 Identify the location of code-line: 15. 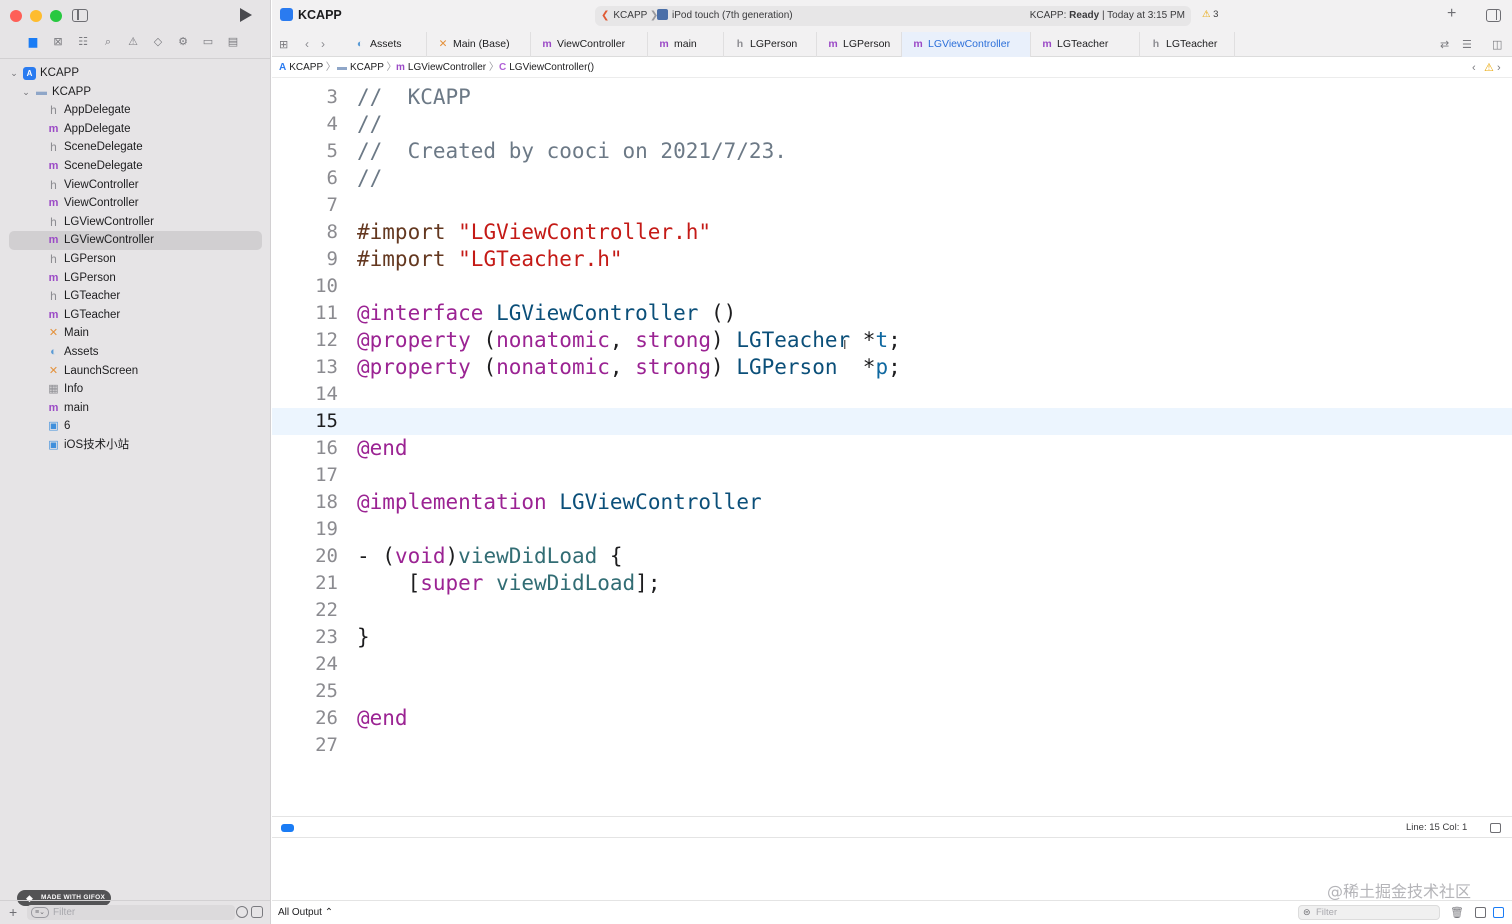
(892, 421).